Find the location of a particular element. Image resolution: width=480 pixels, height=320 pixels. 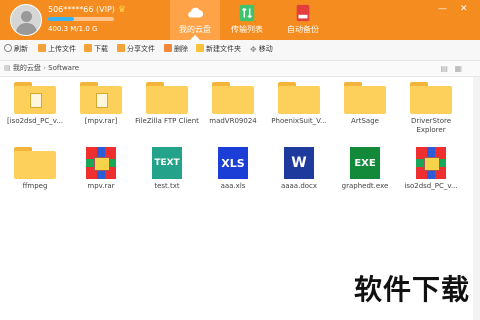

file-item: FileZilla FTP Client is located at coordinates (167, 104).